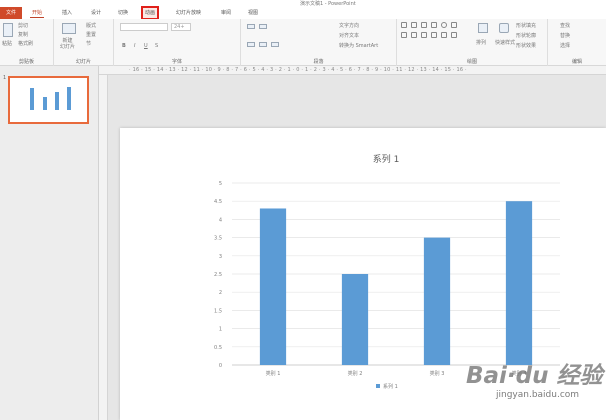 Image resolution: width=606 pixels, height=420 pixels. What do you see at coordinates (49, 243) in the screenshot?
I see `slide-thumbnail-pane: 1` at bounding box center [49, 243].